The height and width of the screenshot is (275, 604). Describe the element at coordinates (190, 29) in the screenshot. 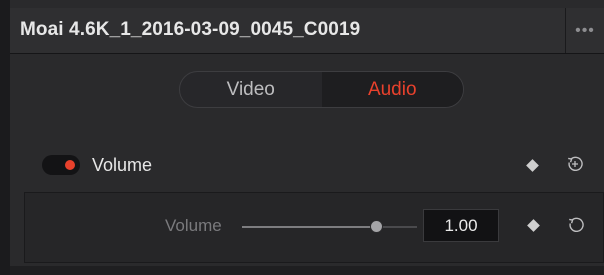

I see `clip-name-title: Moai 4.6K_1_2016-03-09_0045_C0019` at that location.